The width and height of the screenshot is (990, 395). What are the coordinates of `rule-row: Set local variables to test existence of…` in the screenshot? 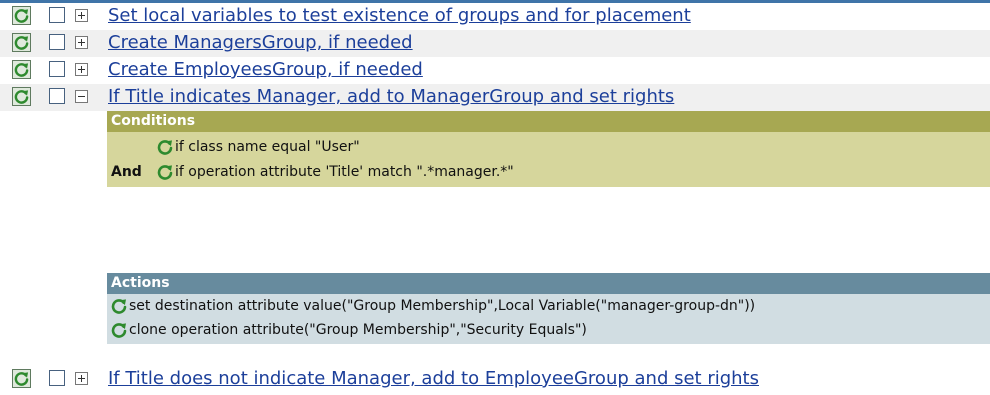 It's located at (495, 16).